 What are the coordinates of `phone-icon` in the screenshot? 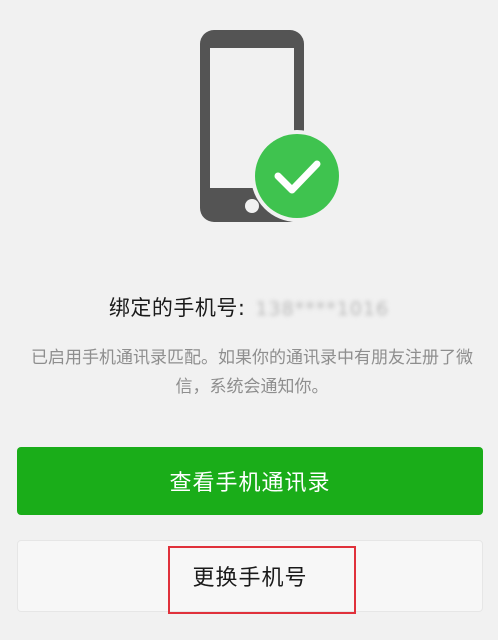 It's located at (271, 126).